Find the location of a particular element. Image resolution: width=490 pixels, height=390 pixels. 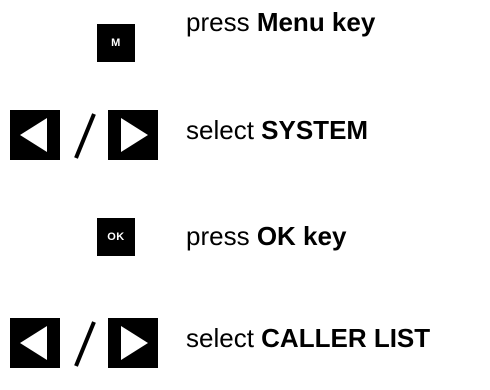

step-3-target: OK key is located at coordinates (301, 236).